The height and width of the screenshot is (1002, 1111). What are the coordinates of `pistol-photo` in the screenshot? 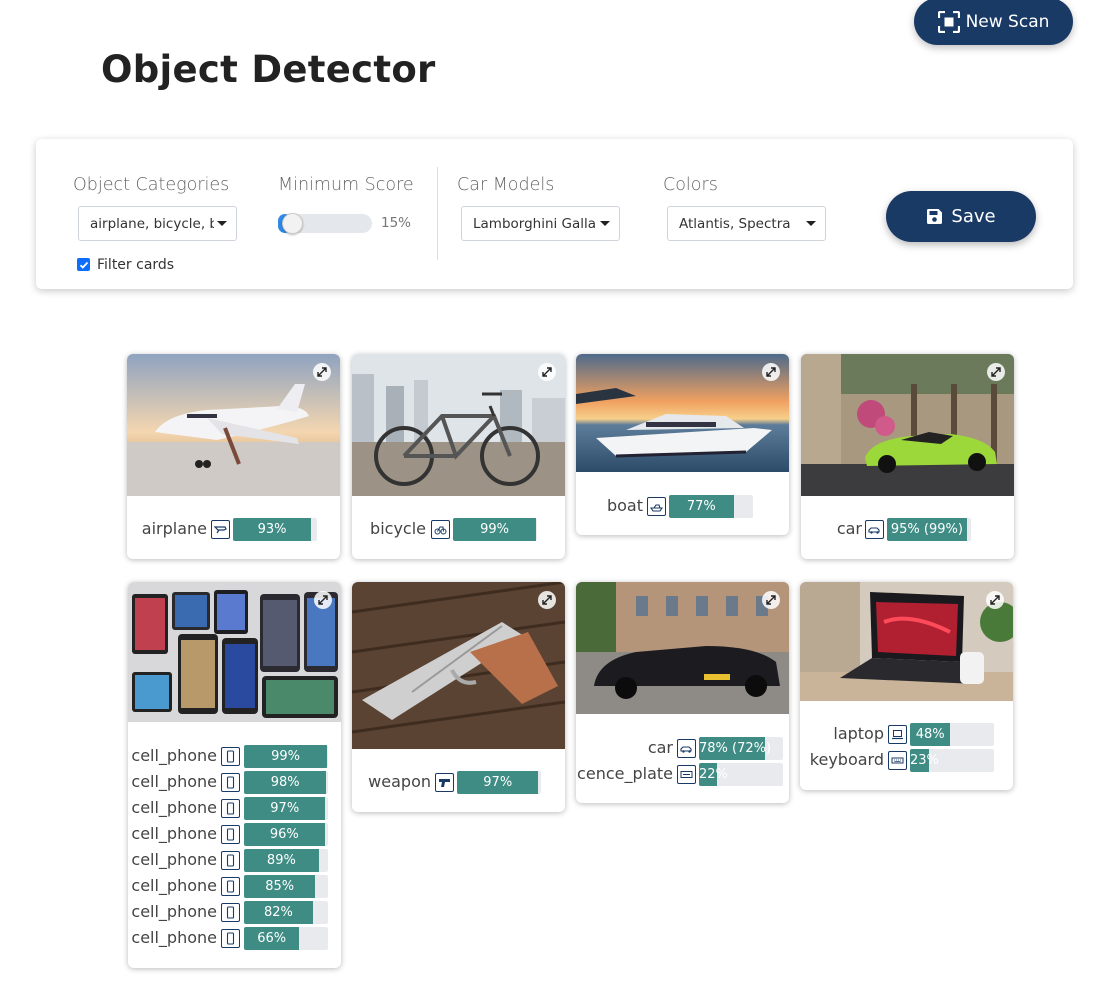 It's located at (458, 665).